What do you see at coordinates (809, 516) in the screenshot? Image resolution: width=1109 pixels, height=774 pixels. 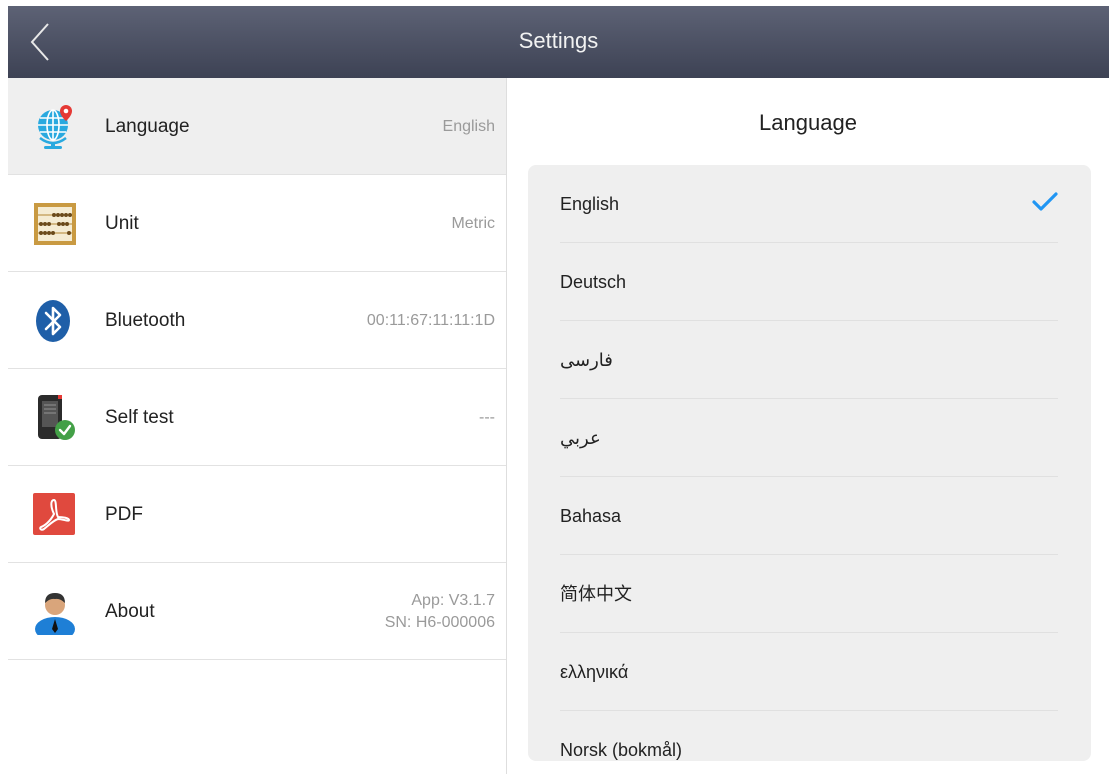 I see `language-option-bahasa: Bahasa` at bounding box center [809, 516].